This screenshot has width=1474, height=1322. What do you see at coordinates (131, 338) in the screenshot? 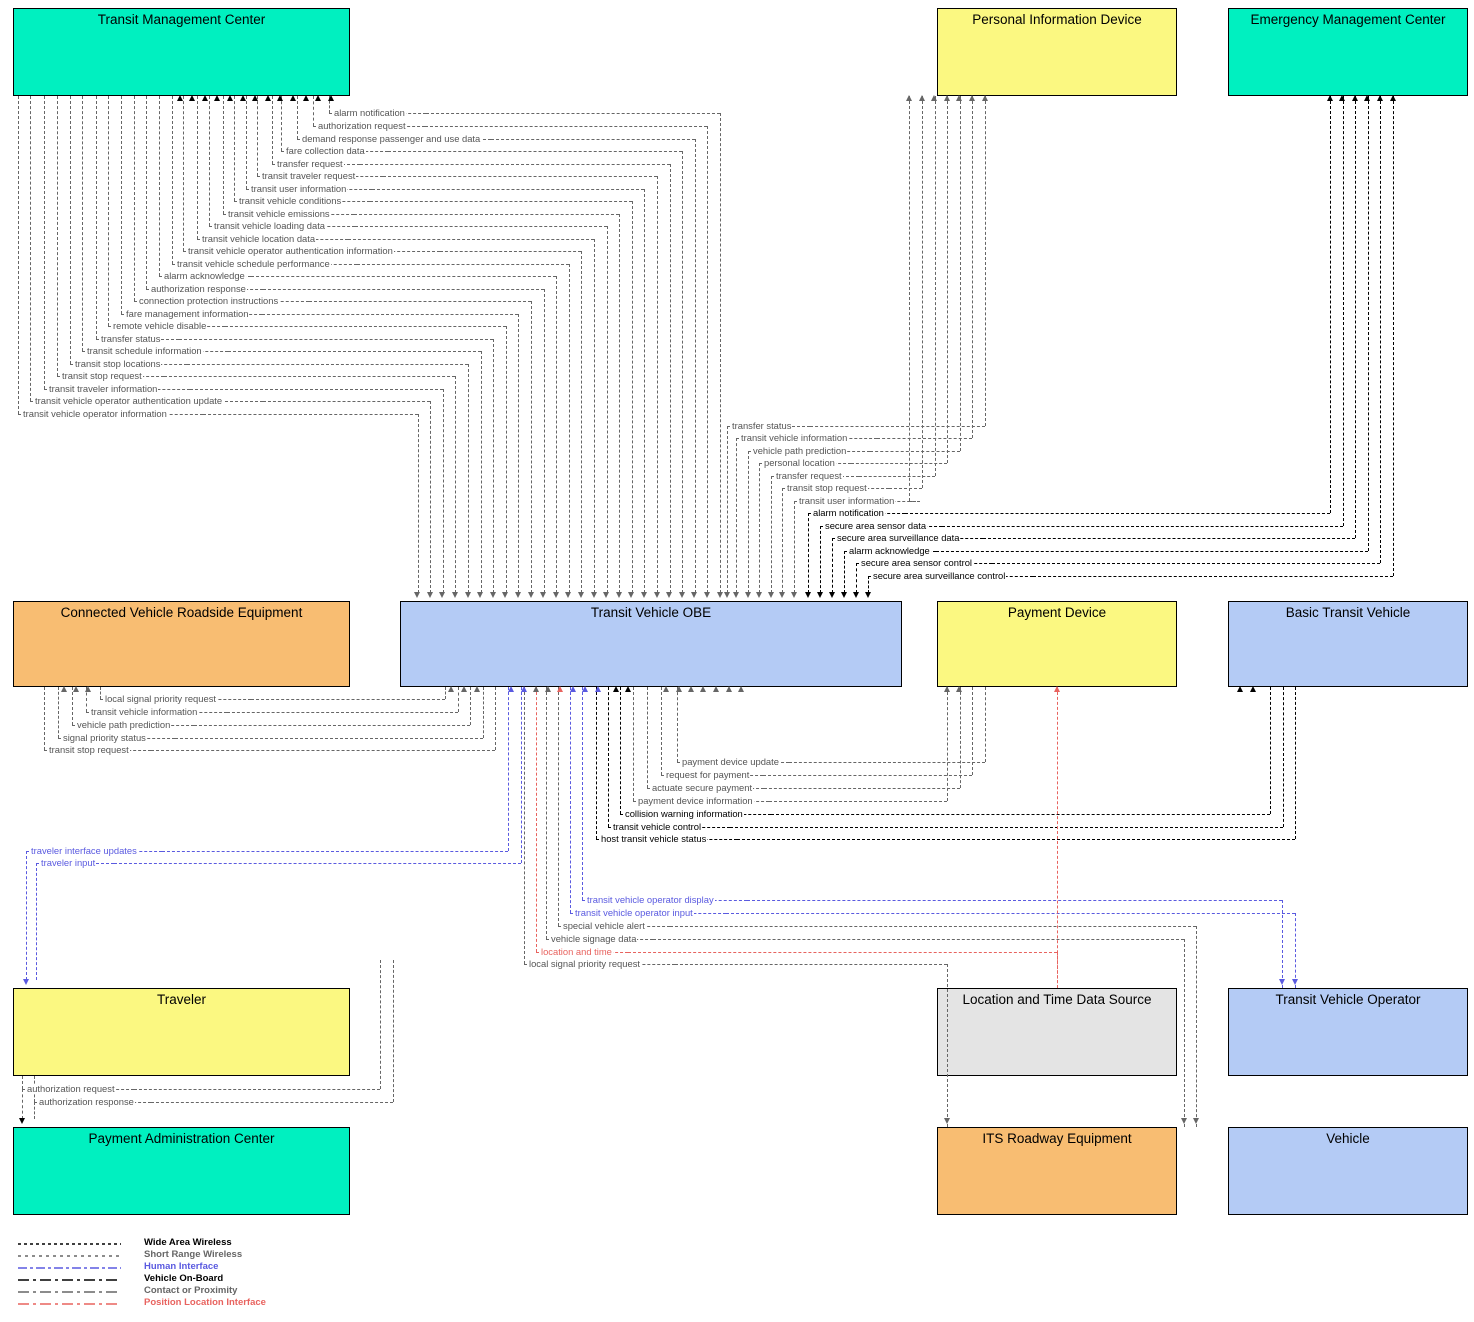
I see `flow-label: transfer status` at bounding box center [131, 338].